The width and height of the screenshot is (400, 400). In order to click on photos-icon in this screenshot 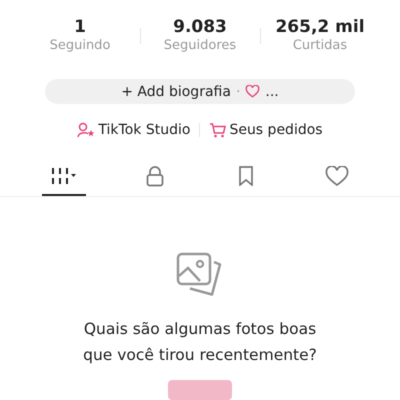, I will do `click(200, 275)`.